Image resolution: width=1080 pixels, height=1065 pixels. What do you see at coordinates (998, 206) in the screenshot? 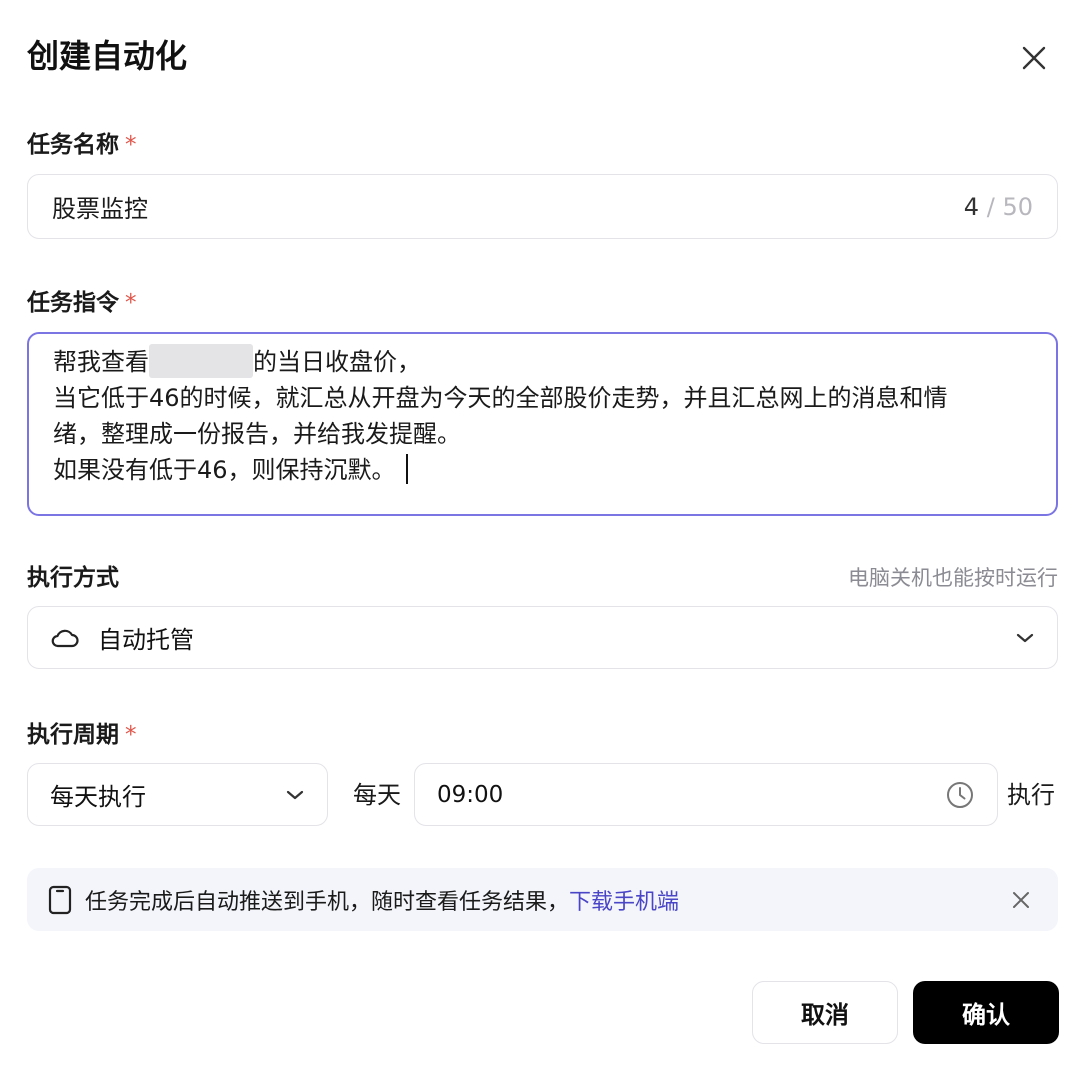
I see `char-counter: 4 / 50` at bounding box center [998, 206].